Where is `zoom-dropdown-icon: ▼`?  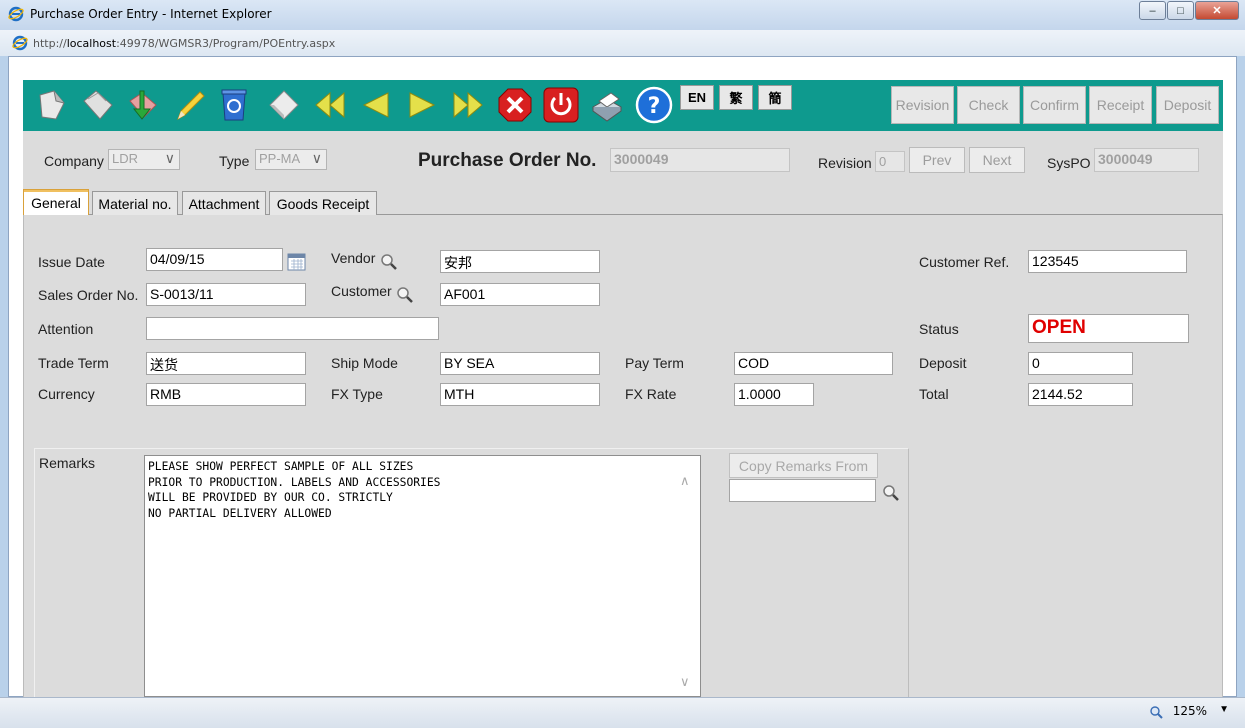 zoom-dropdown-icon: ▼ is located at coordinates (1224, 709).